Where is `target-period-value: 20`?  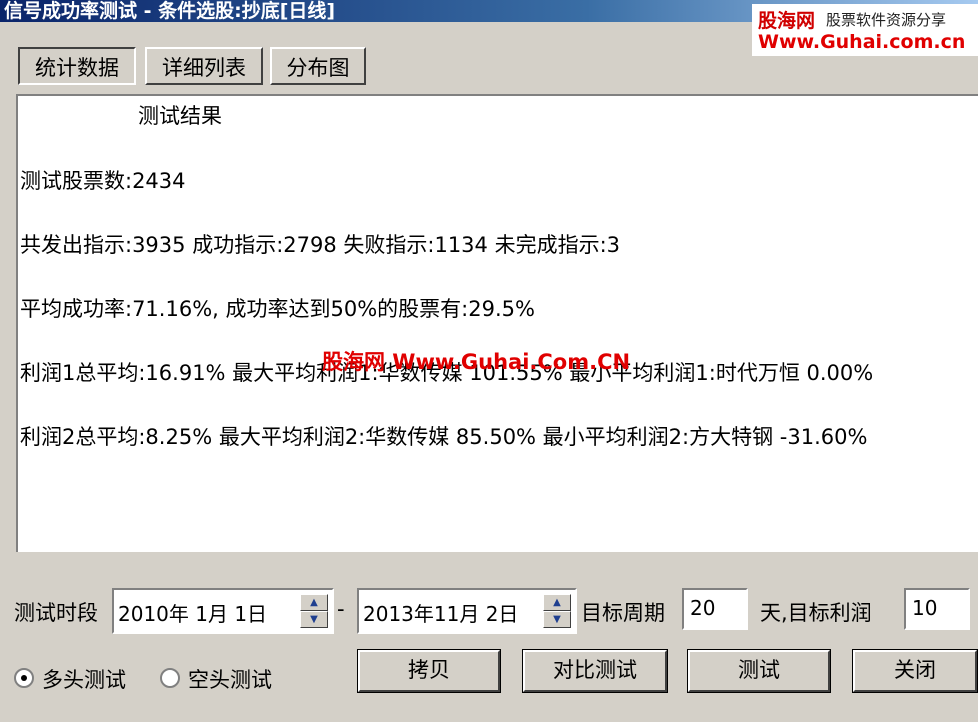
target-period-value: 20 is located at coordinates (703, 608).